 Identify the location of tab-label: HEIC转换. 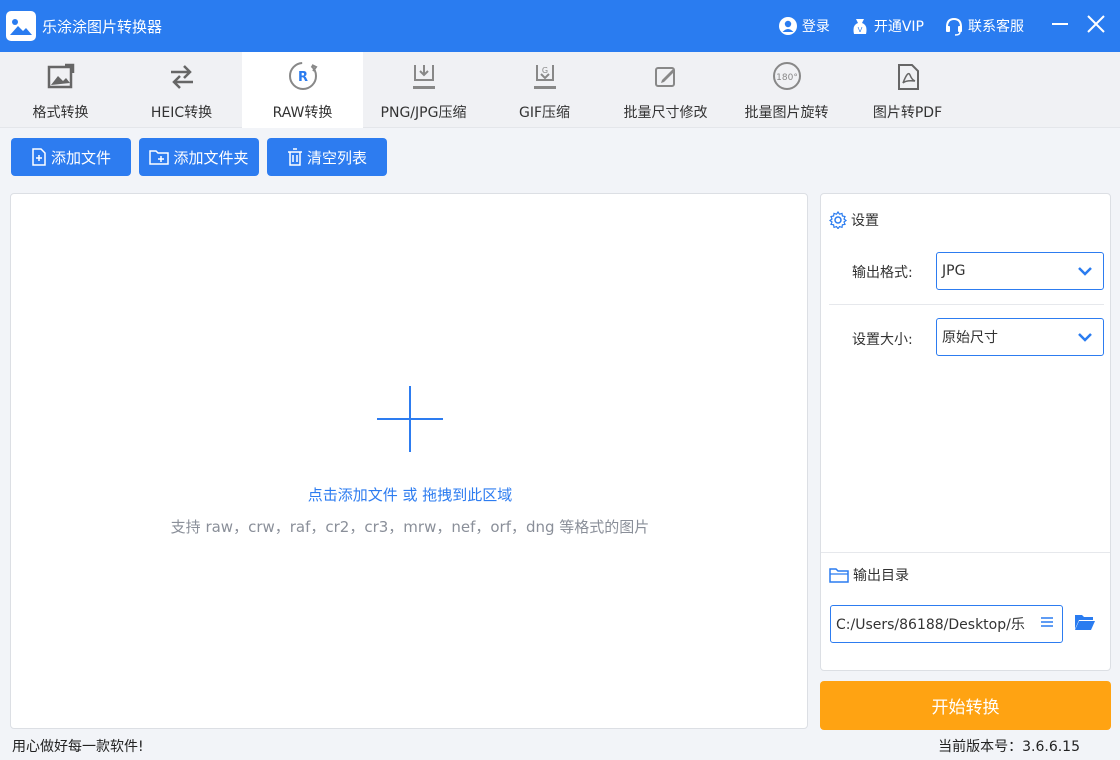
(181, 113).